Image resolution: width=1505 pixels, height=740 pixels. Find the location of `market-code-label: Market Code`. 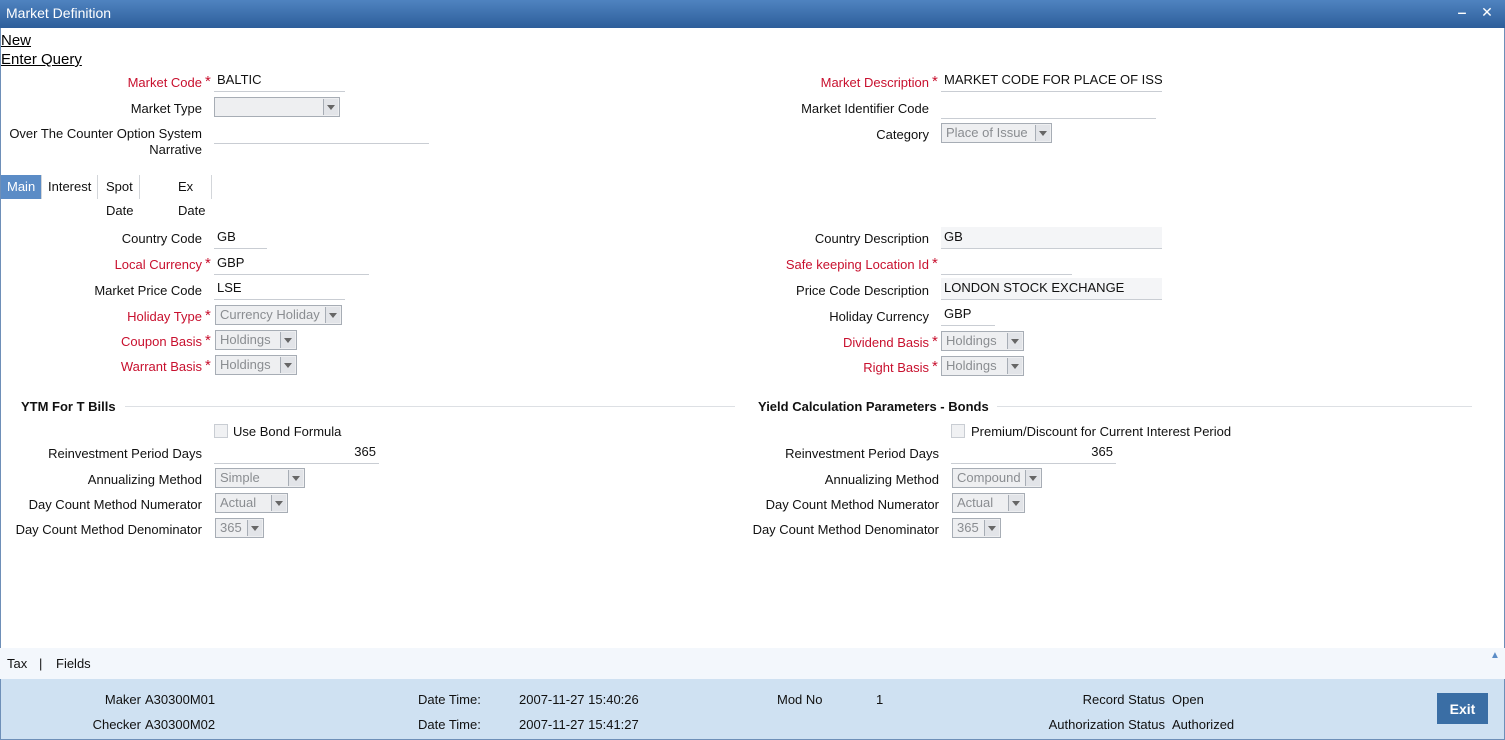

market-code-label: Market Code is located at coordinates (164, 82).